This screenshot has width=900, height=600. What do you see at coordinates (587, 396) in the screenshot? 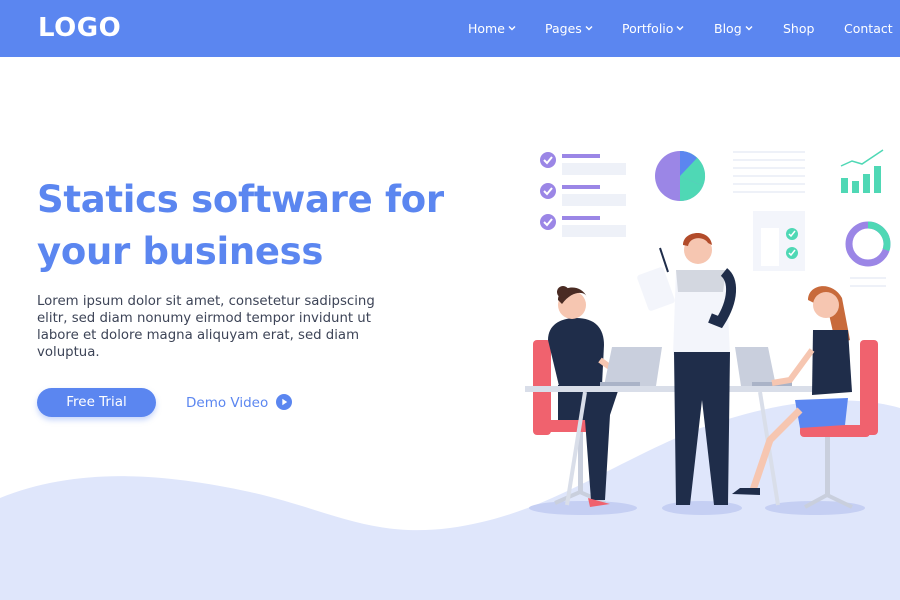
I see `person-left` at bounding box center [587, 396].